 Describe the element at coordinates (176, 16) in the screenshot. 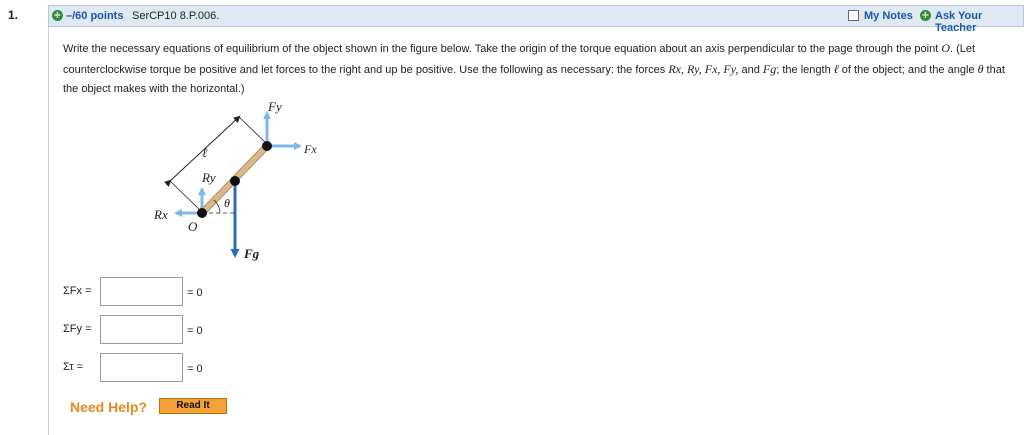

I see `problem-code: SerCP10 8.P.006.` at that location.